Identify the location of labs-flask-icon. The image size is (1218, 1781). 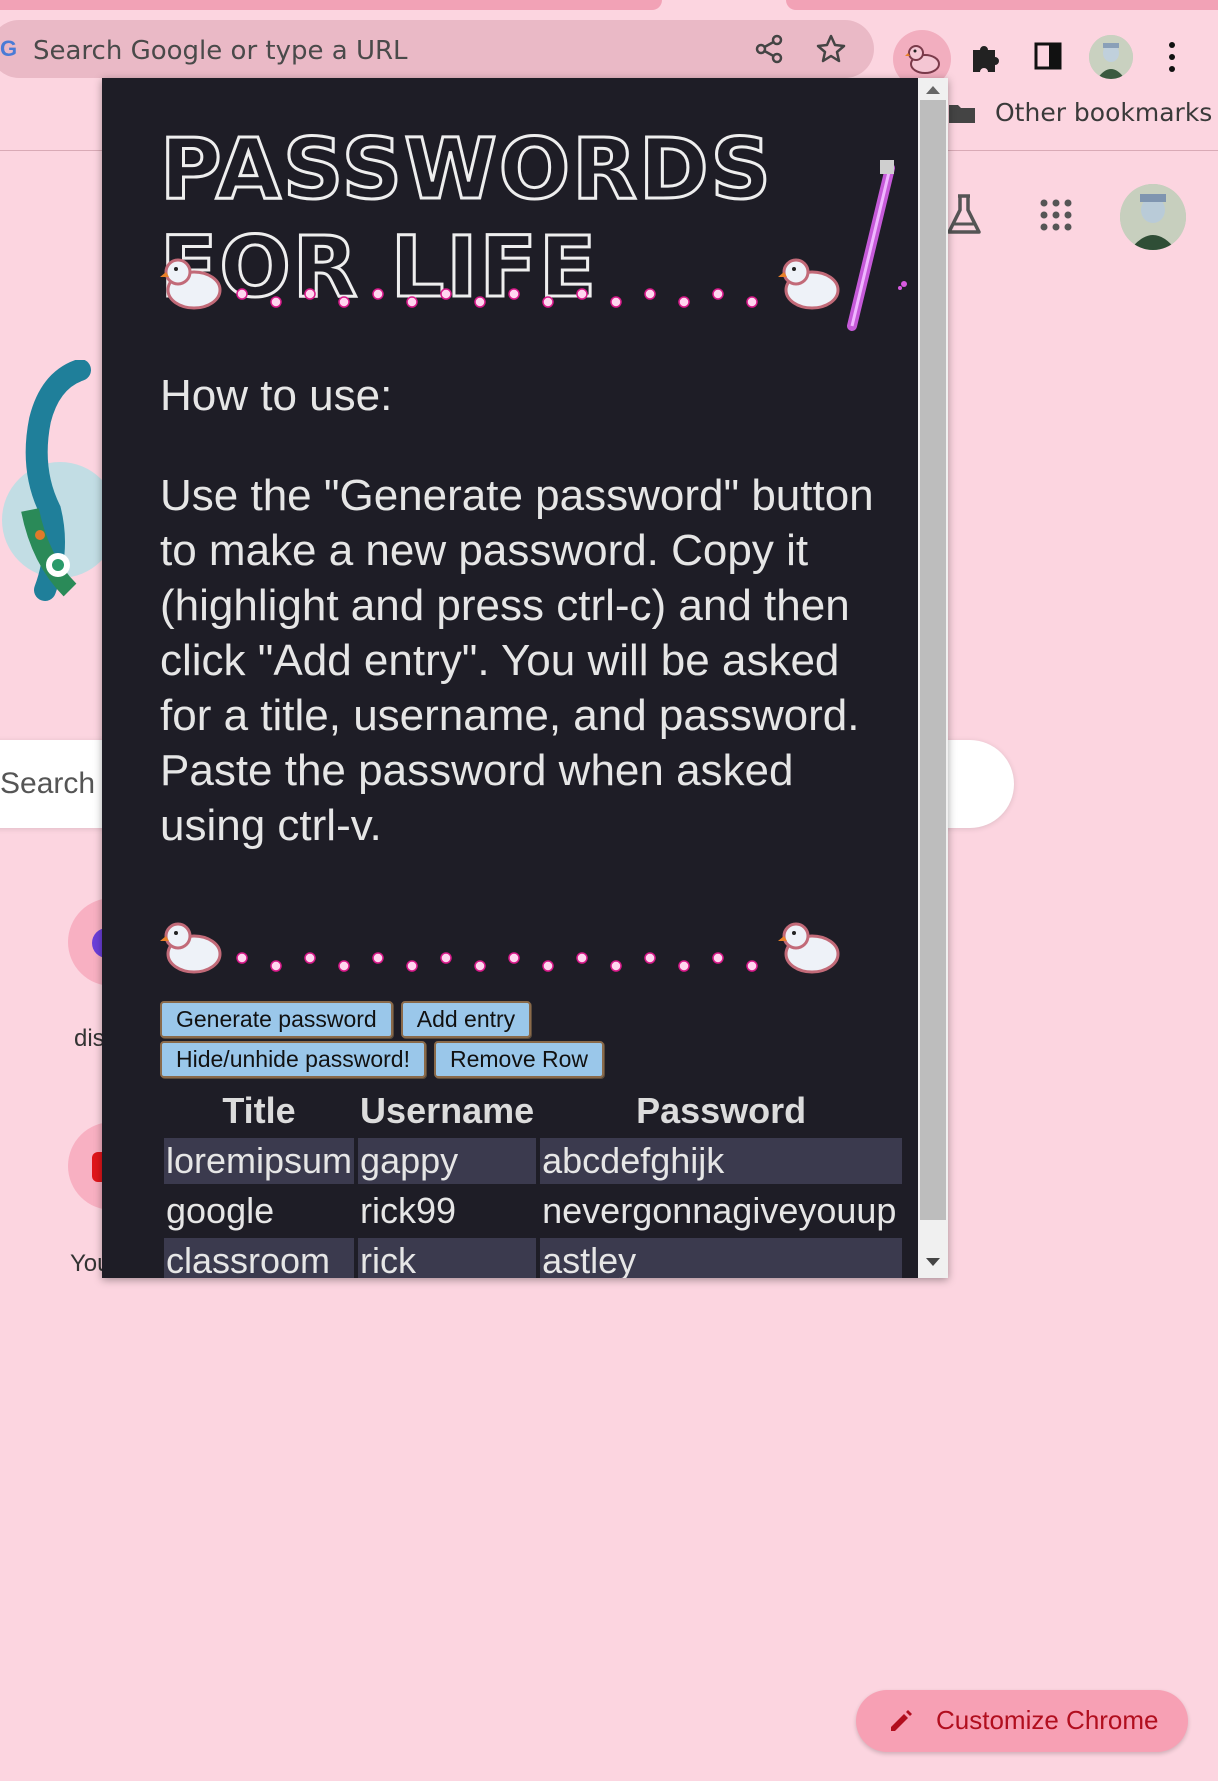
(964, 215).